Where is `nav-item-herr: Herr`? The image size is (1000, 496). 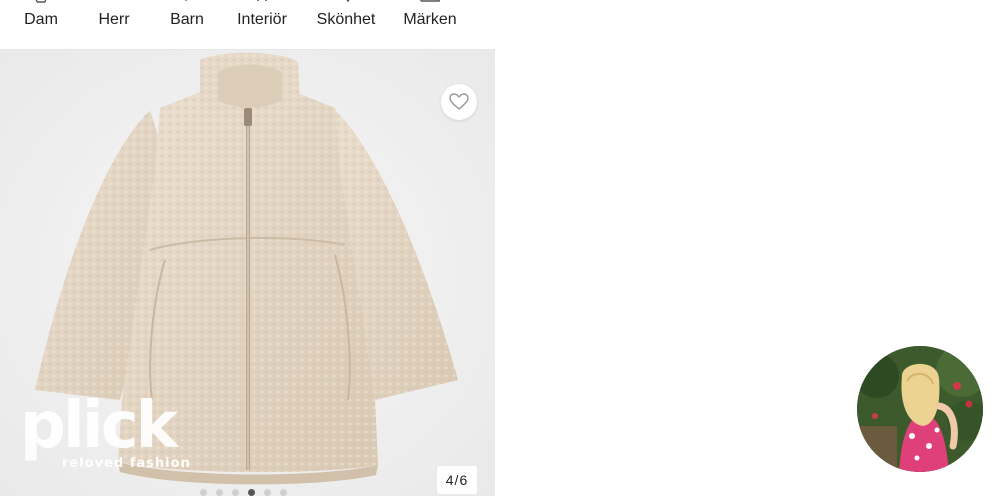
nav-item-herr: Herr is located at coordinates (114, 25).